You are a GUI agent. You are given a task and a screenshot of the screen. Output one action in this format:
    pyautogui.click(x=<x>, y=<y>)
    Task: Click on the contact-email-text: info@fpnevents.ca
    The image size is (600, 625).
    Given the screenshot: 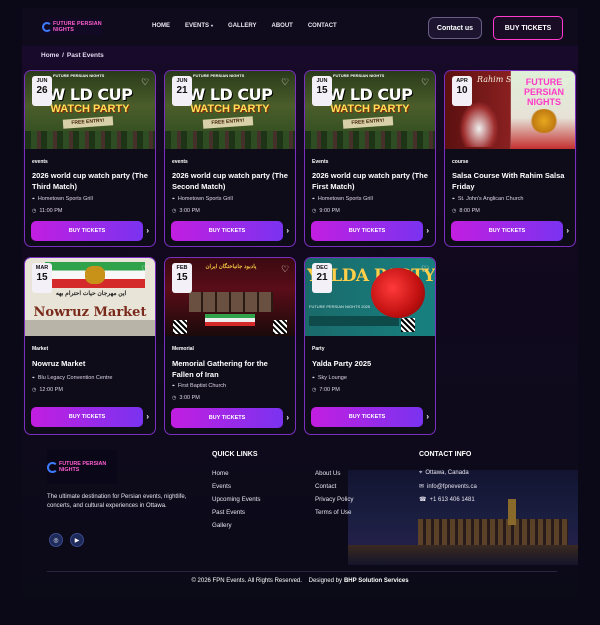 What is the action you would take?
    pyautogui.click(x=452, y=487)
    